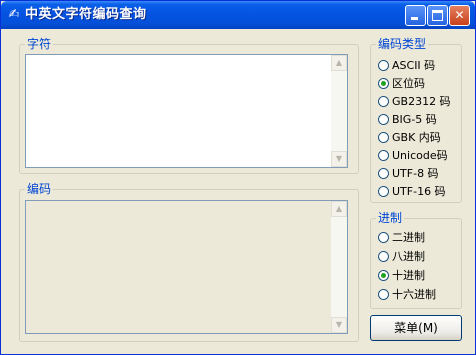 The width and height of the screenshot is (476, 355). I want to click on chars-scrollbar: ▲ ▼, so click(339, 111).